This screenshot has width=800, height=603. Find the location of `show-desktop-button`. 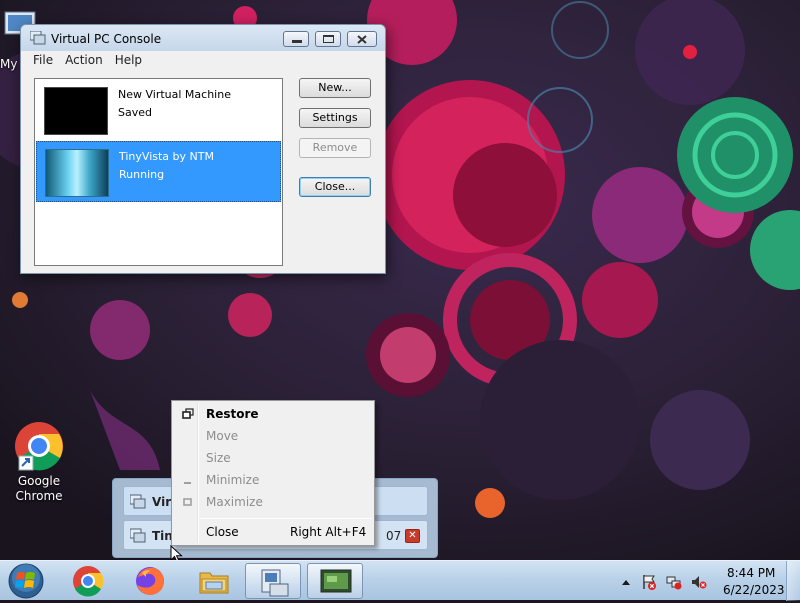

show-desktop-button is located at coordinates (793, 581).